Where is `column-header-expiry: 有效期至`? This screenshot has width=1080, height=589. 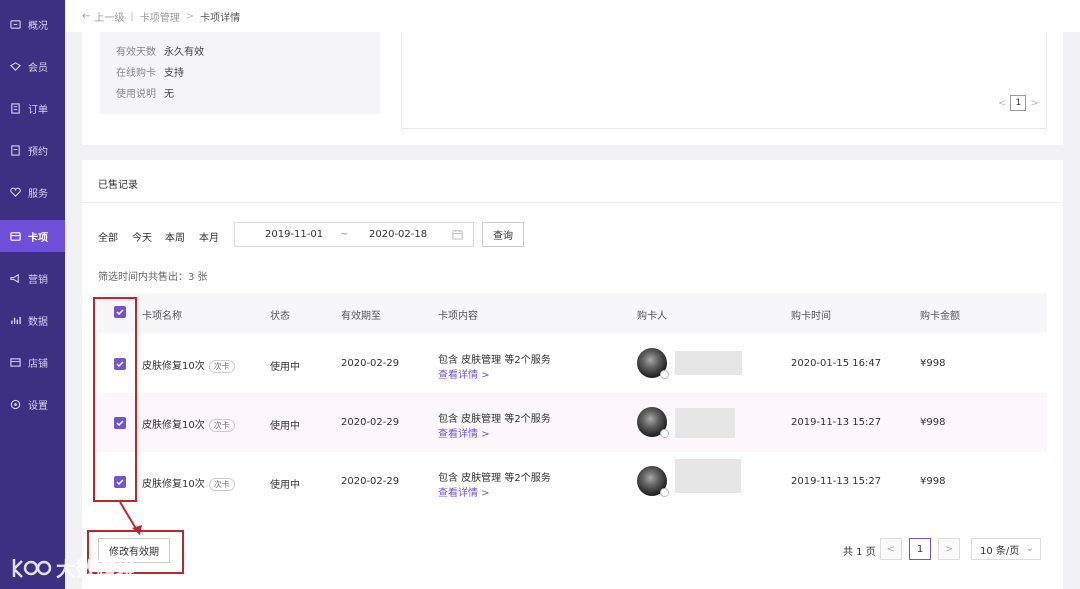 column-header-expiry: 有效期至 is located at coordinates (361, 316).